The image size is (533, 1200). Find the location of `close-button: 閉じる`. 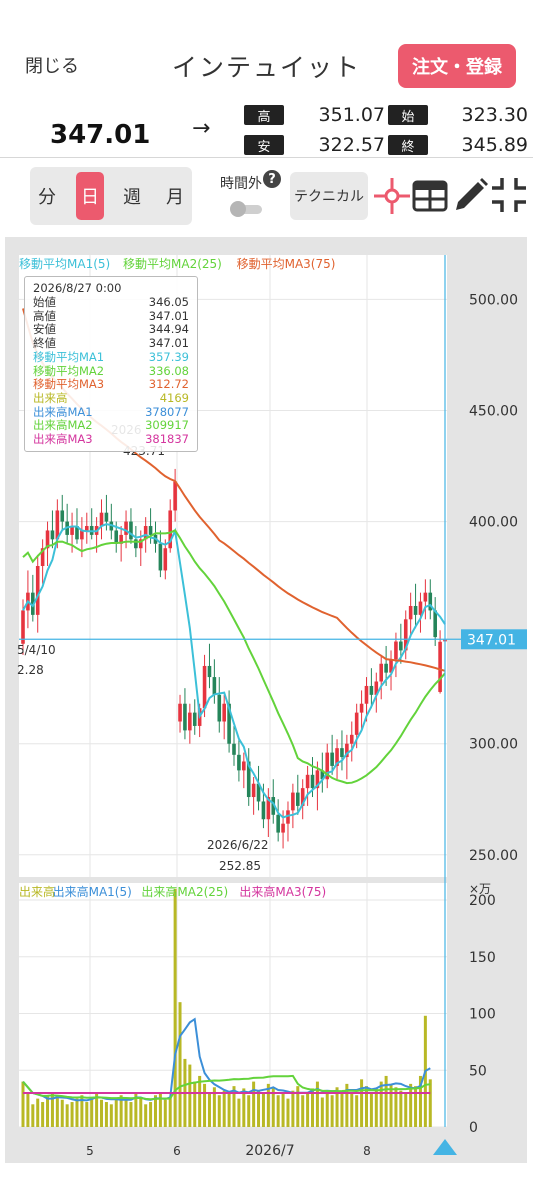

close-button: 閉じる is located at coordinates (52, 65).